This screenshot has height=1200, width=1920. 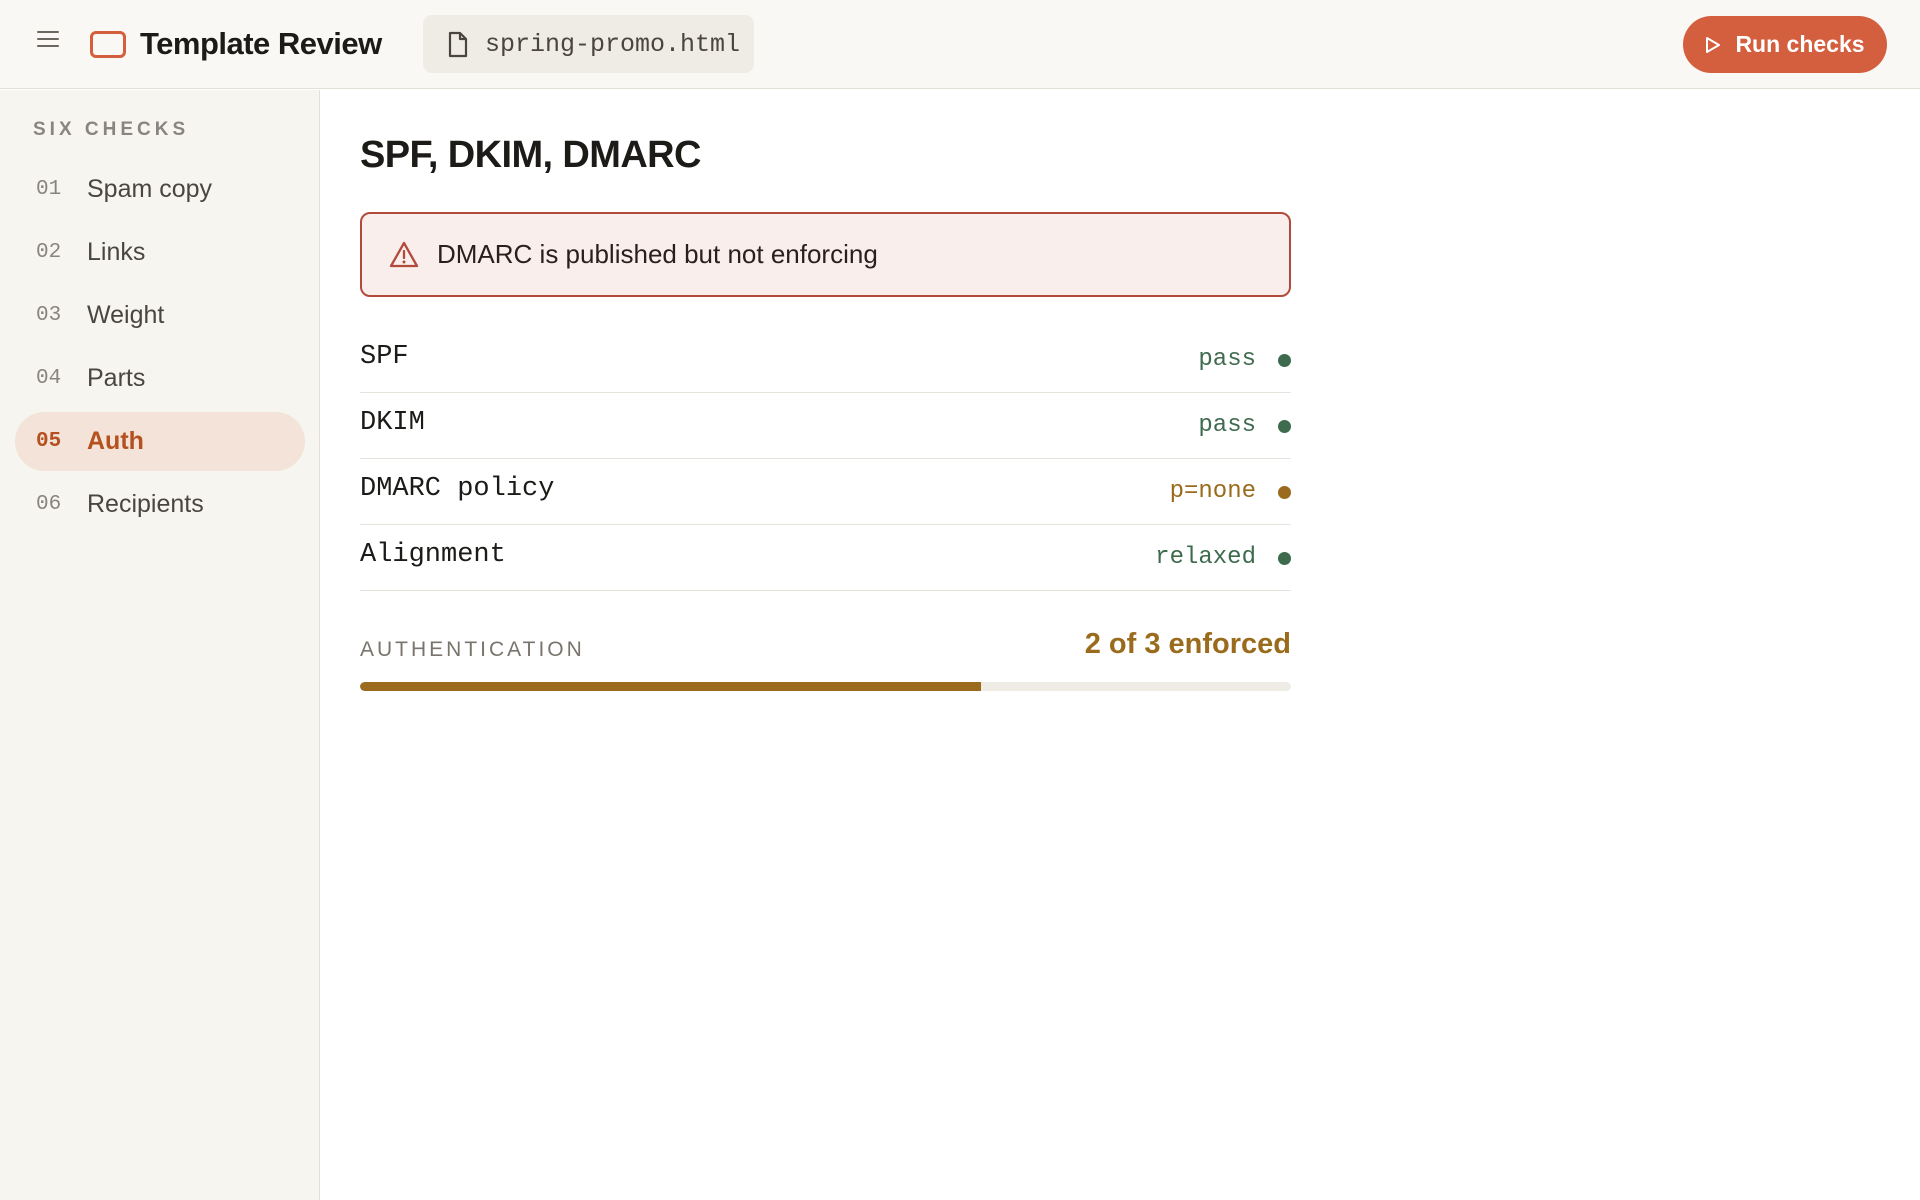 What do you see at coordinates (825, 558) in the screenshot?
I see `list-item: Alignment relaxed` at bounding box center [825, 558].